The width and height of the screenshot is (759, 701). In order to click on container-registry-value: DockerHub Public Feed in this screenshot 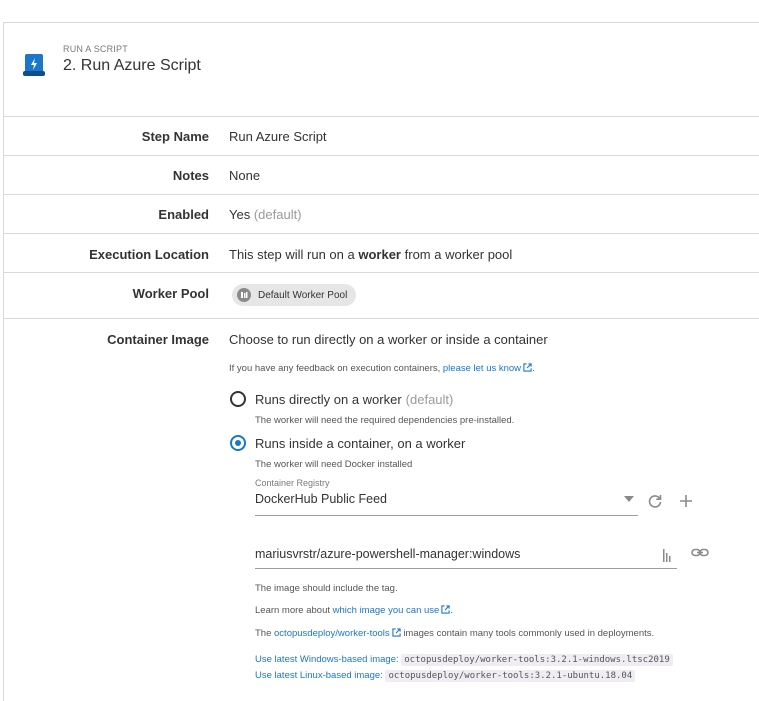, I will do `click(321, 499)`.